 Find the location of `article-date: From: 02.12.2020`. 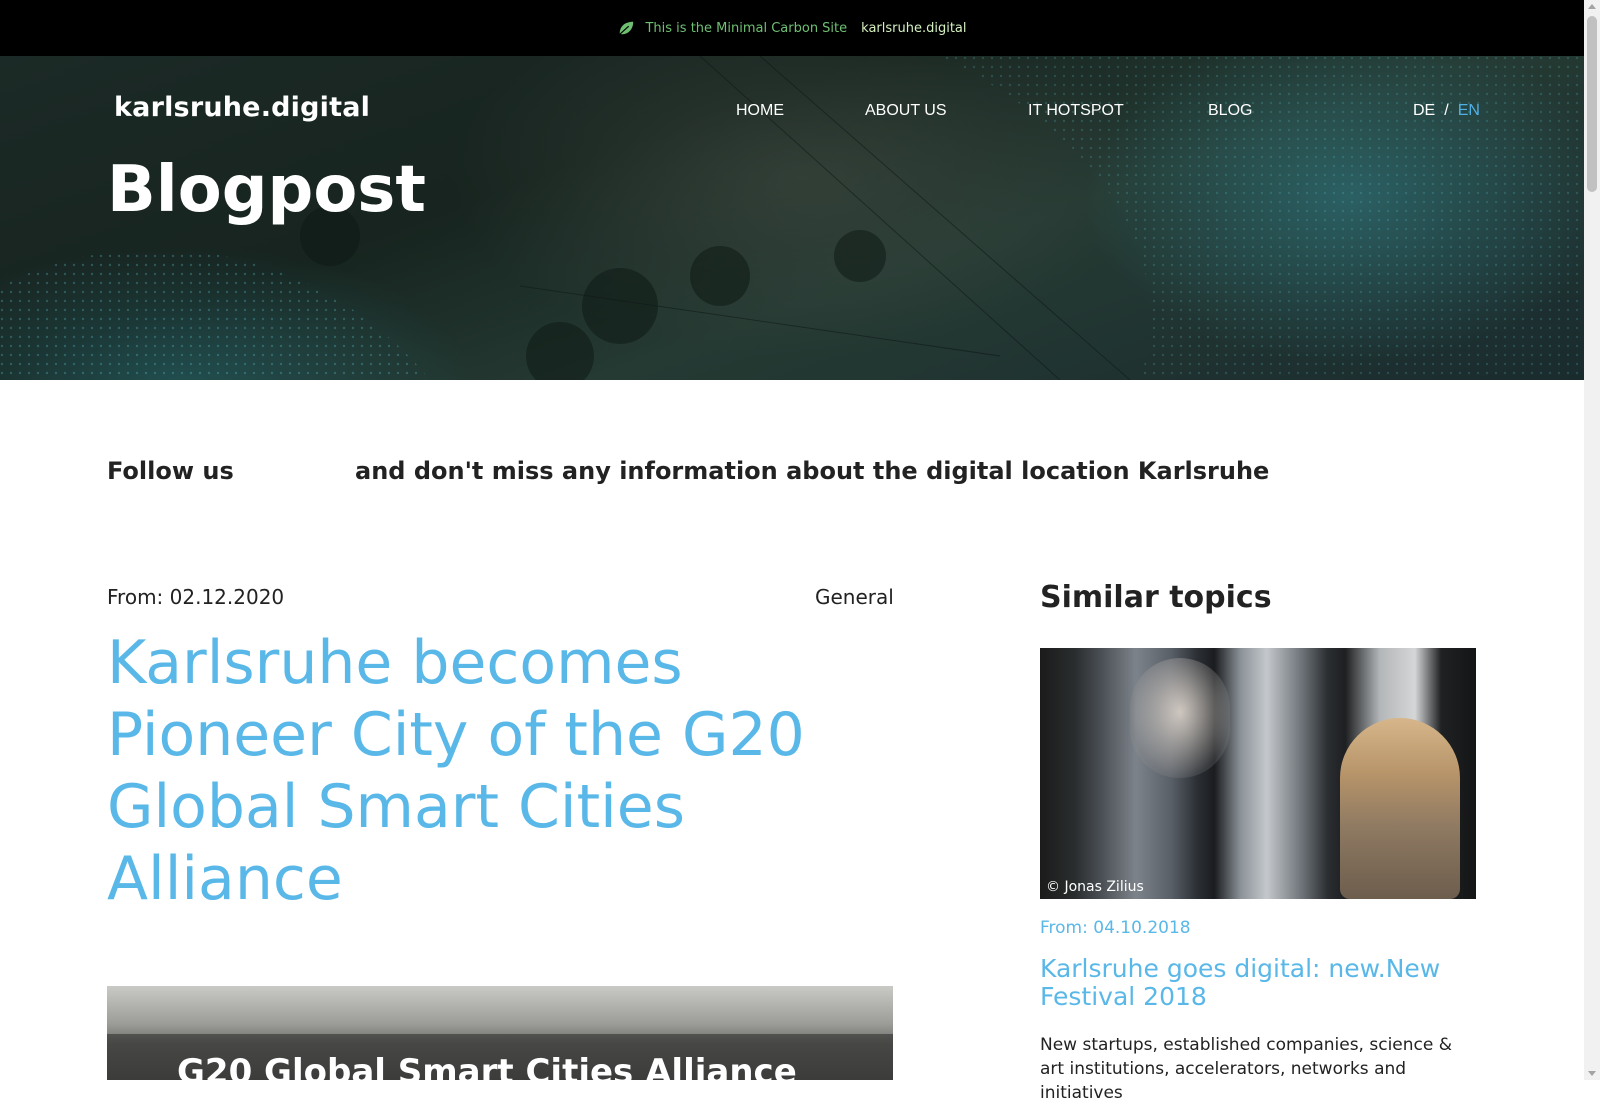

article-date: From: 02.12.2020 is located at coordinates (196, 597).